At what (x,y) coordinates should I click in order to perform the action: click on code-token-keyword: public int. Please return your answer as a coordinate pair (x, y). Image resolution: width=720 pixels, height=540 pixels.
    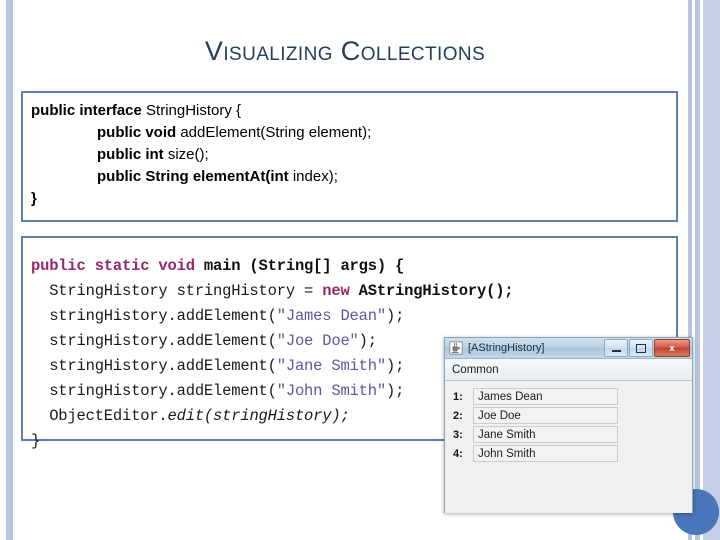
    Looking at the image, I should click on (130, 154).